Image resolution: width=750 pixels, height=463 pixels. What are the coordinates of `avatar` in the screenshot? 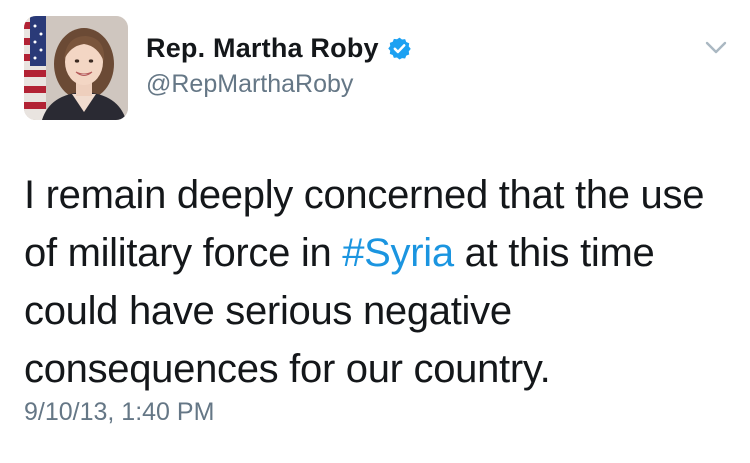 It's located at (76, 68).